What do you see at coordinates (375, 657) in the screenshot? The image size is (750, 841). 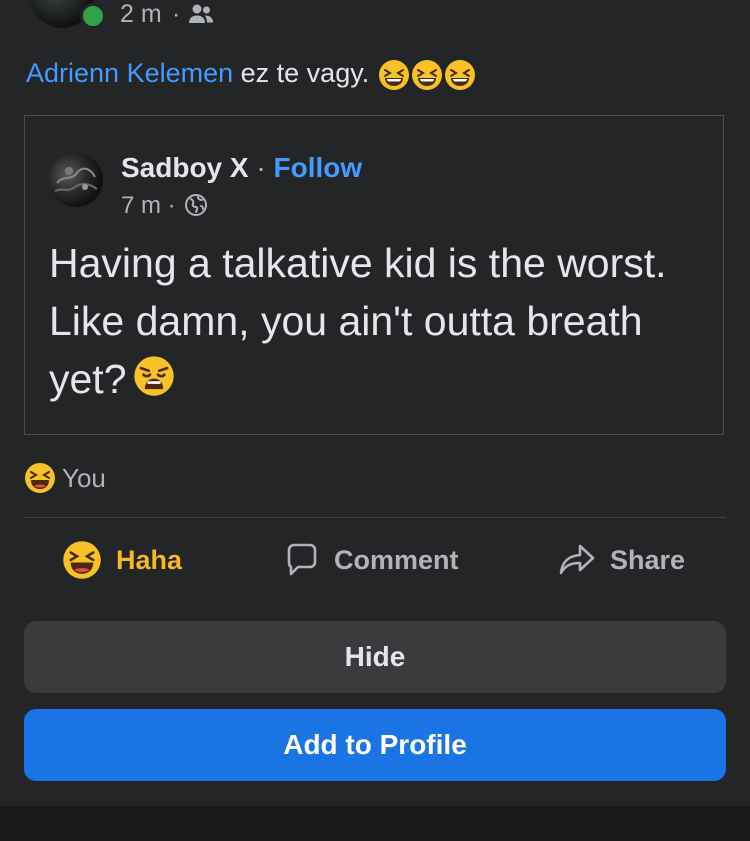 I see `hide-button: Hide` at bounding box center [375, 657].